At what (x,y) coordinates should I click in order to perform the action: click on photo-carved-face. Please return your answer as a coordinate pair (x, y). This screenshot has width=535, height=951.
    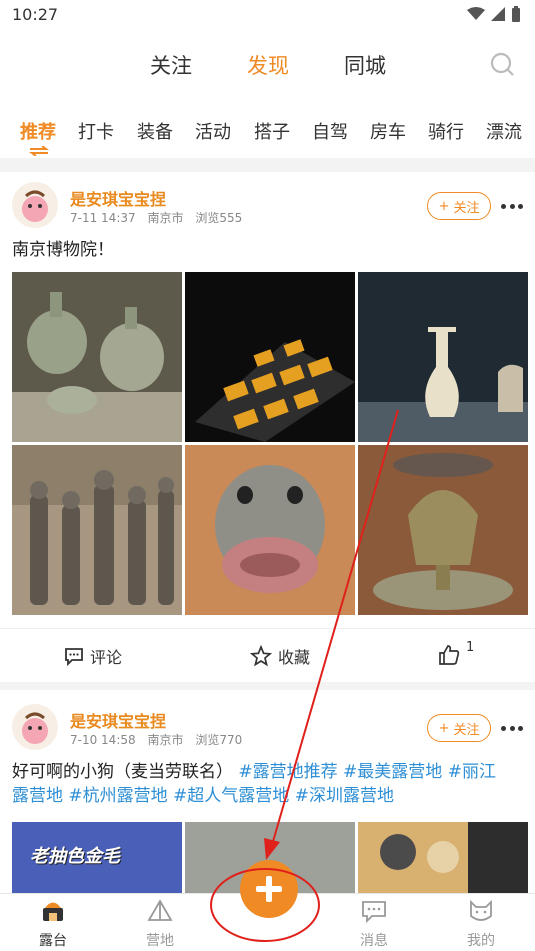
    Looking at the image, I should click on (270, 530).